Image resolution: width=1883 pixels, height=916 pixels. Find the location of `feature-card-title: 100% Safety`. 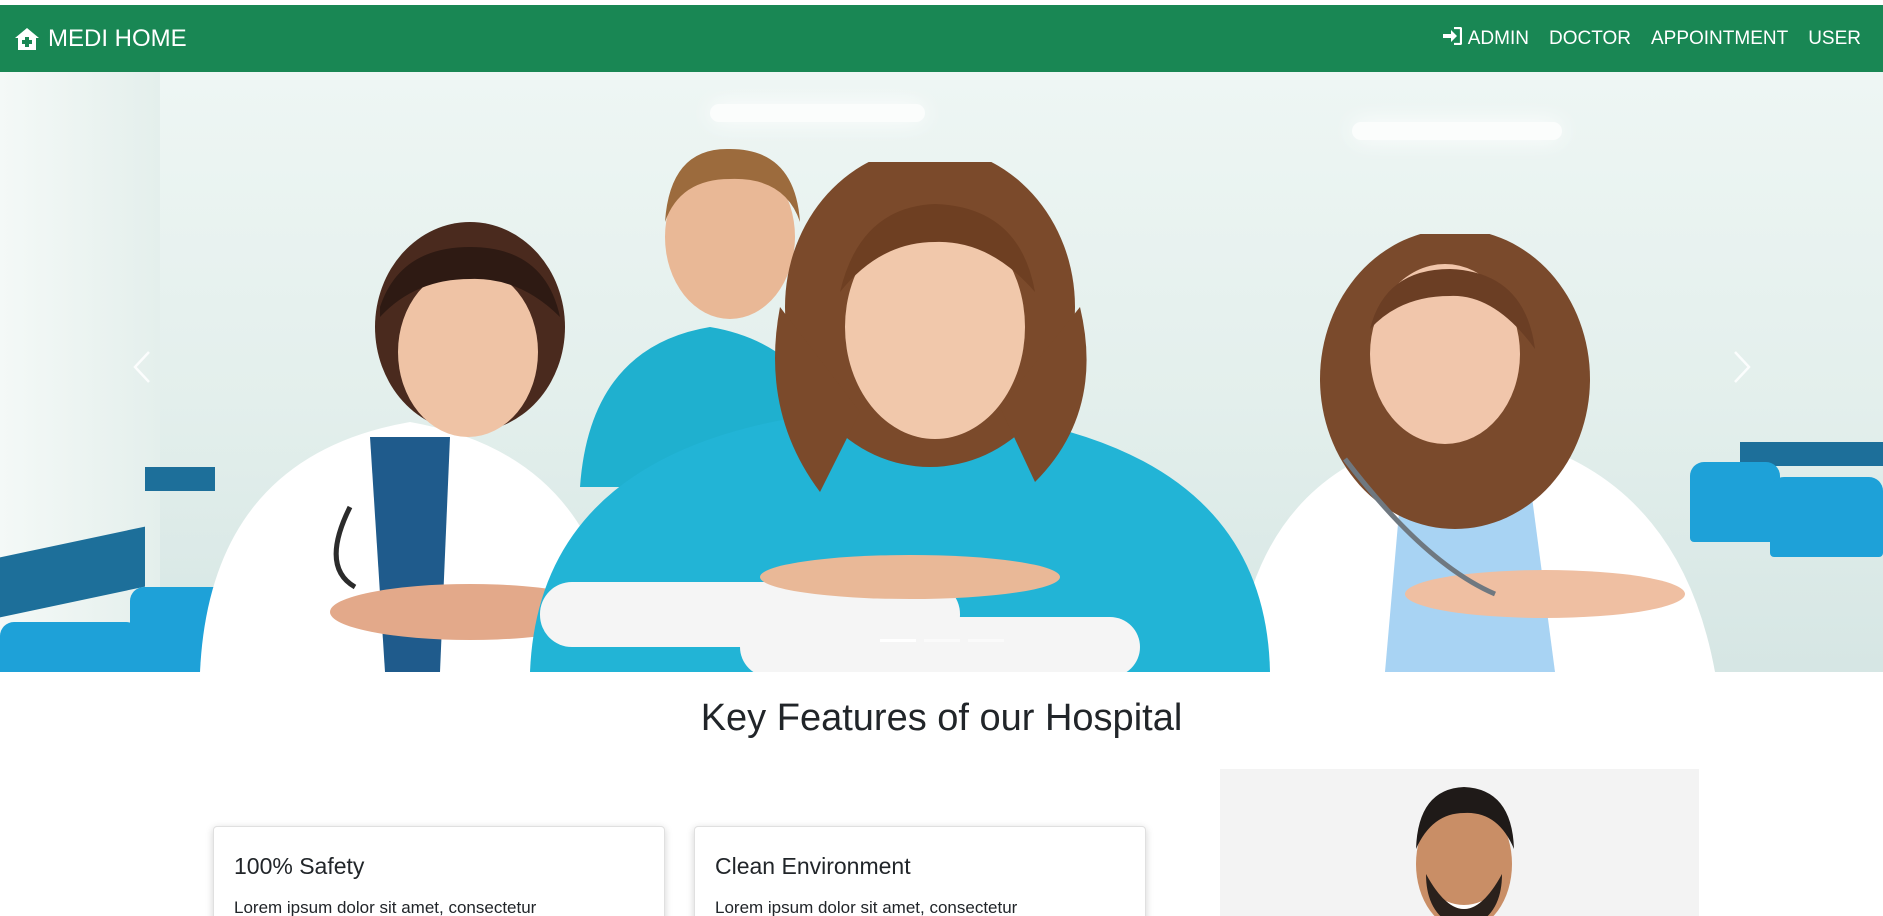

feature-card-title: 100% Safety is located at coordinates (299, 866).